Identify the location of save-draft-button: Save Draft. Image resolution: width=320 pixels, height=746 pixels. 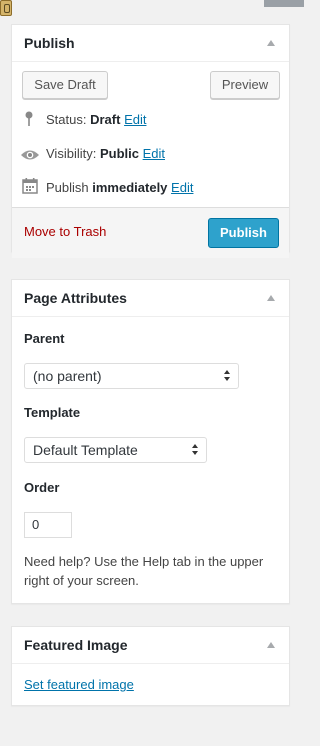
(65, 85).